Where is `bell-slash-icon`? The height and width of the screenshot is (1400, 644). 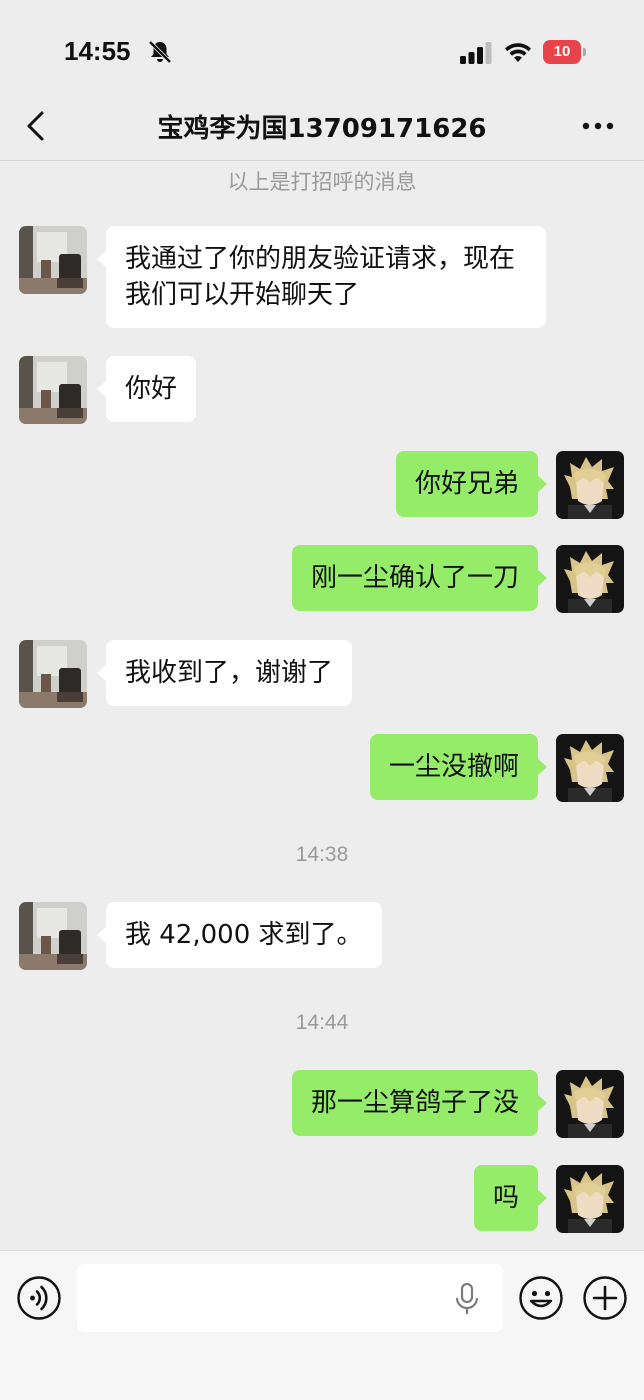 bell-slash-icon is located at coordinates (160, 52).